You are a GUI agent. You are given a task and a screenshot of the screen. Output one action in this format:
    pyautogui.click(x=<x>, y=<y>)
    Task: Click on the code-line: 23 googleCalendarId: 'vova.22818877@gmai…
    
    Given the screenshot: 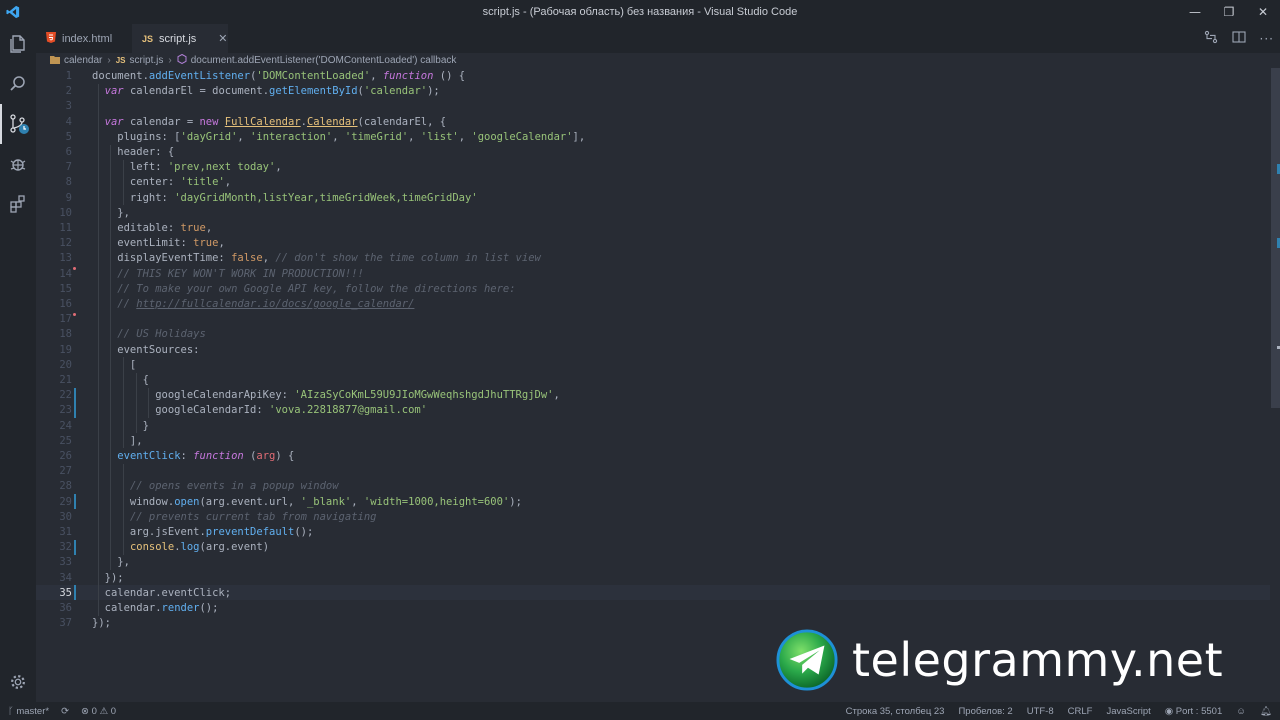 What is the action you would take?
    pyautogui.click(x=653, y=410)
    